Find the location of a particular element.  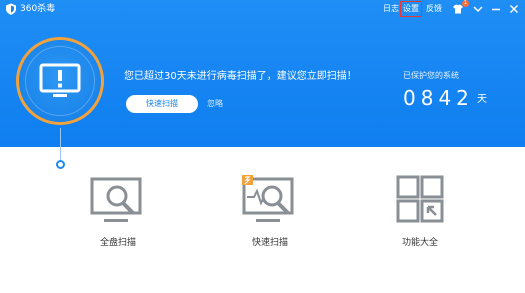

scan-warning-text: 您已超过30天未进行病毒扫描了，建议您立即扫描！ is located at coordinates (240, 76).